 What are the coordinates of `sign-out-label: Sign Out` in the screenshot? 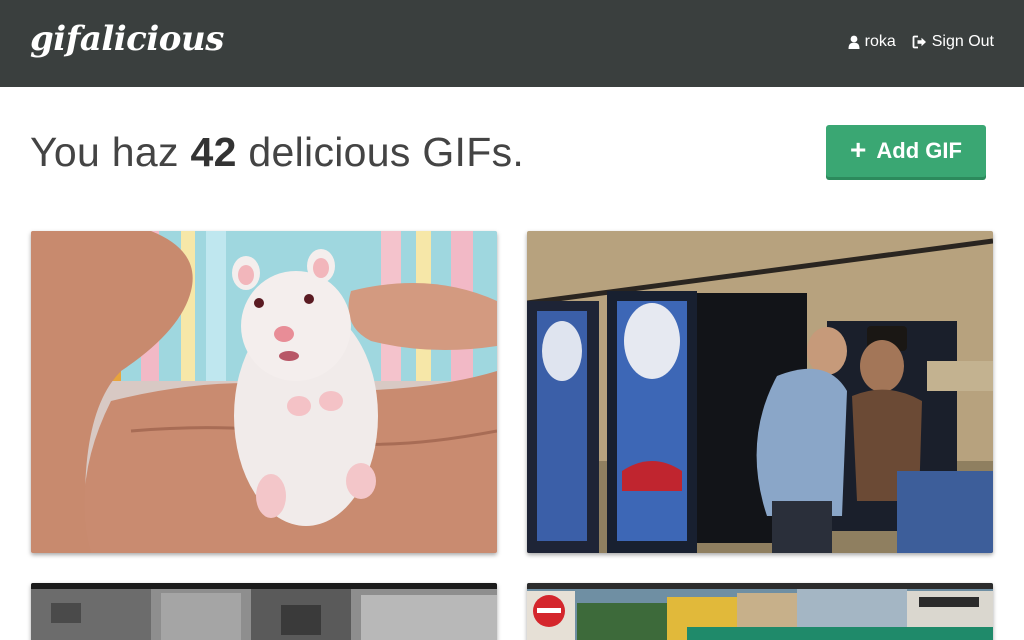 It's located at (962, 41).